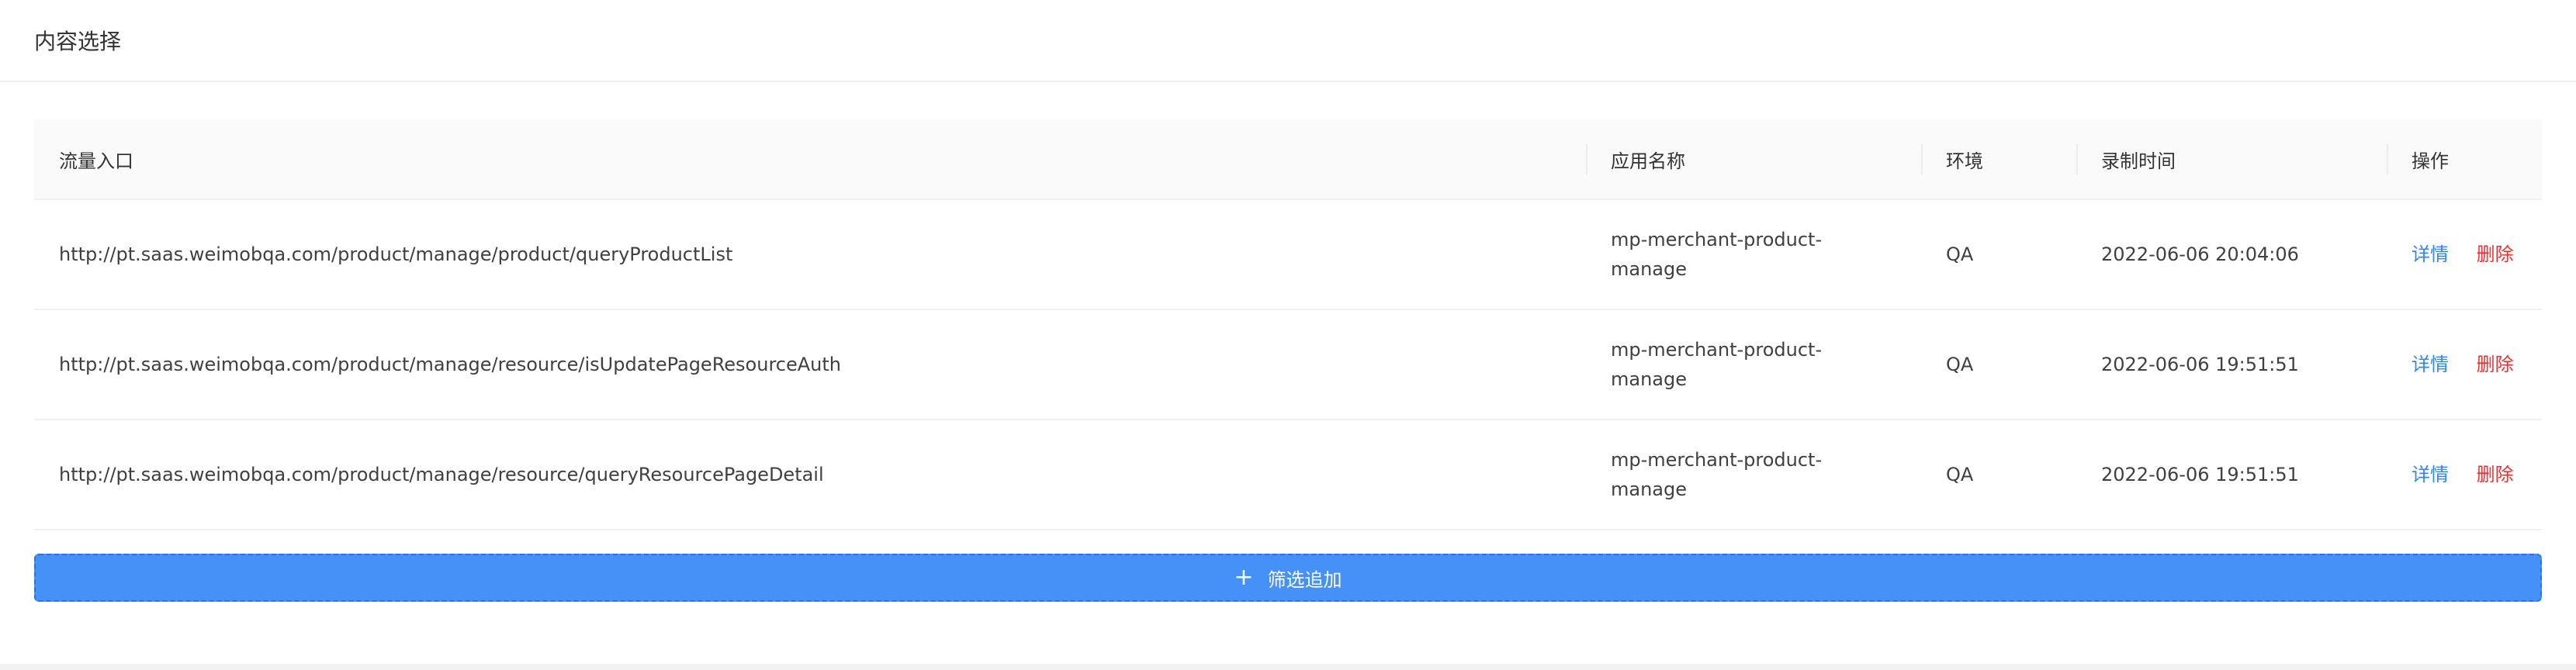  What do you see at coordinates (1288, 41) in the screenshot?
I see `card-header: 内容选择` at bounding box center [1288, 41].